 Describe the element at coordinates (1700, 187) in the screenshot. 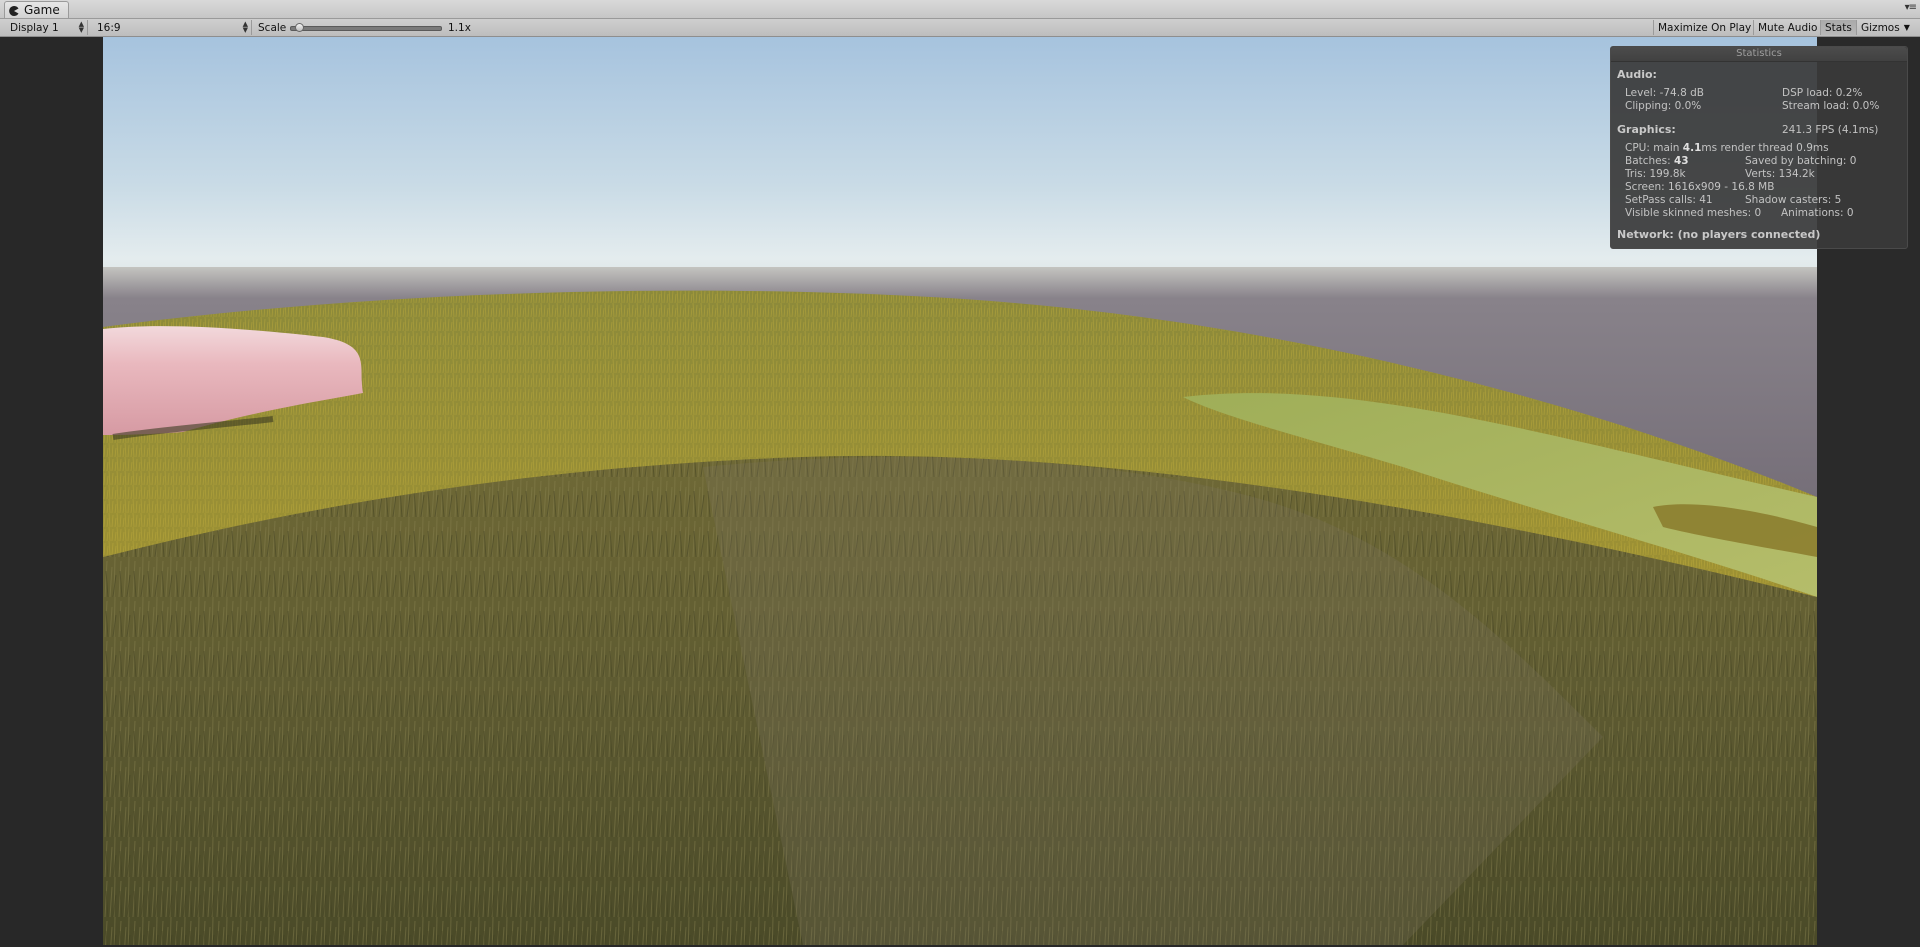

I see `screen-info: Screen: 1616x909 - 16.8 MB` at that location.